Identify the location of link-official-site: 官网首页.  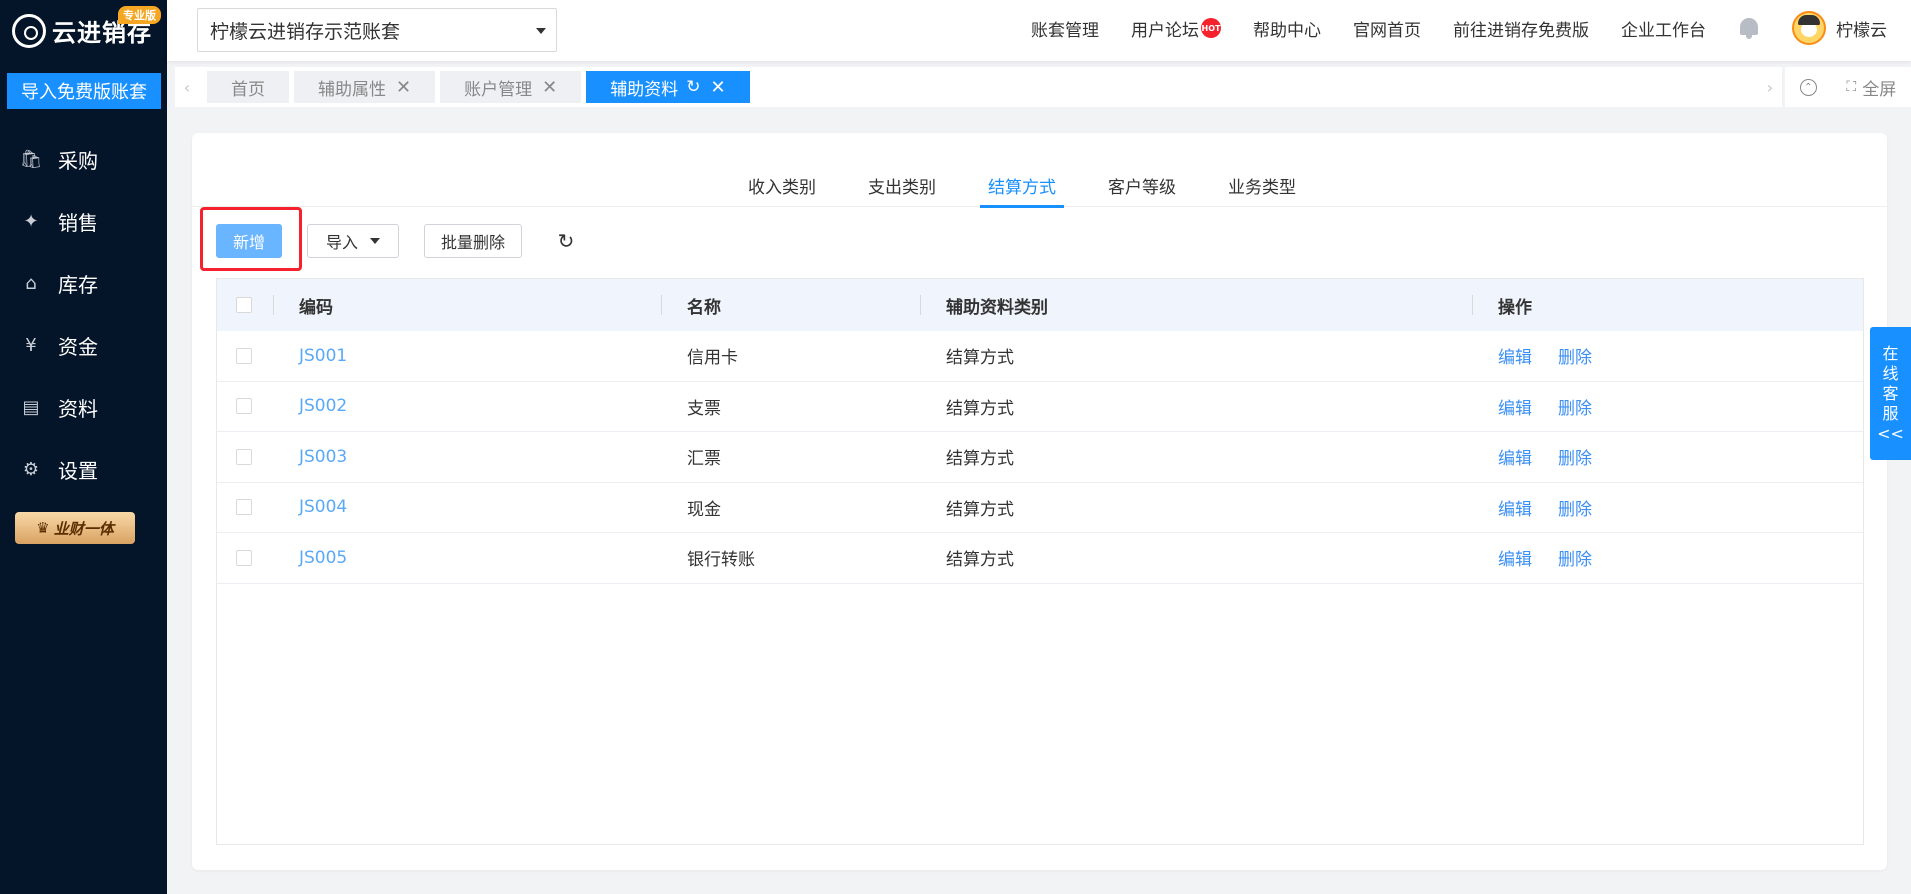
(1387, 28).